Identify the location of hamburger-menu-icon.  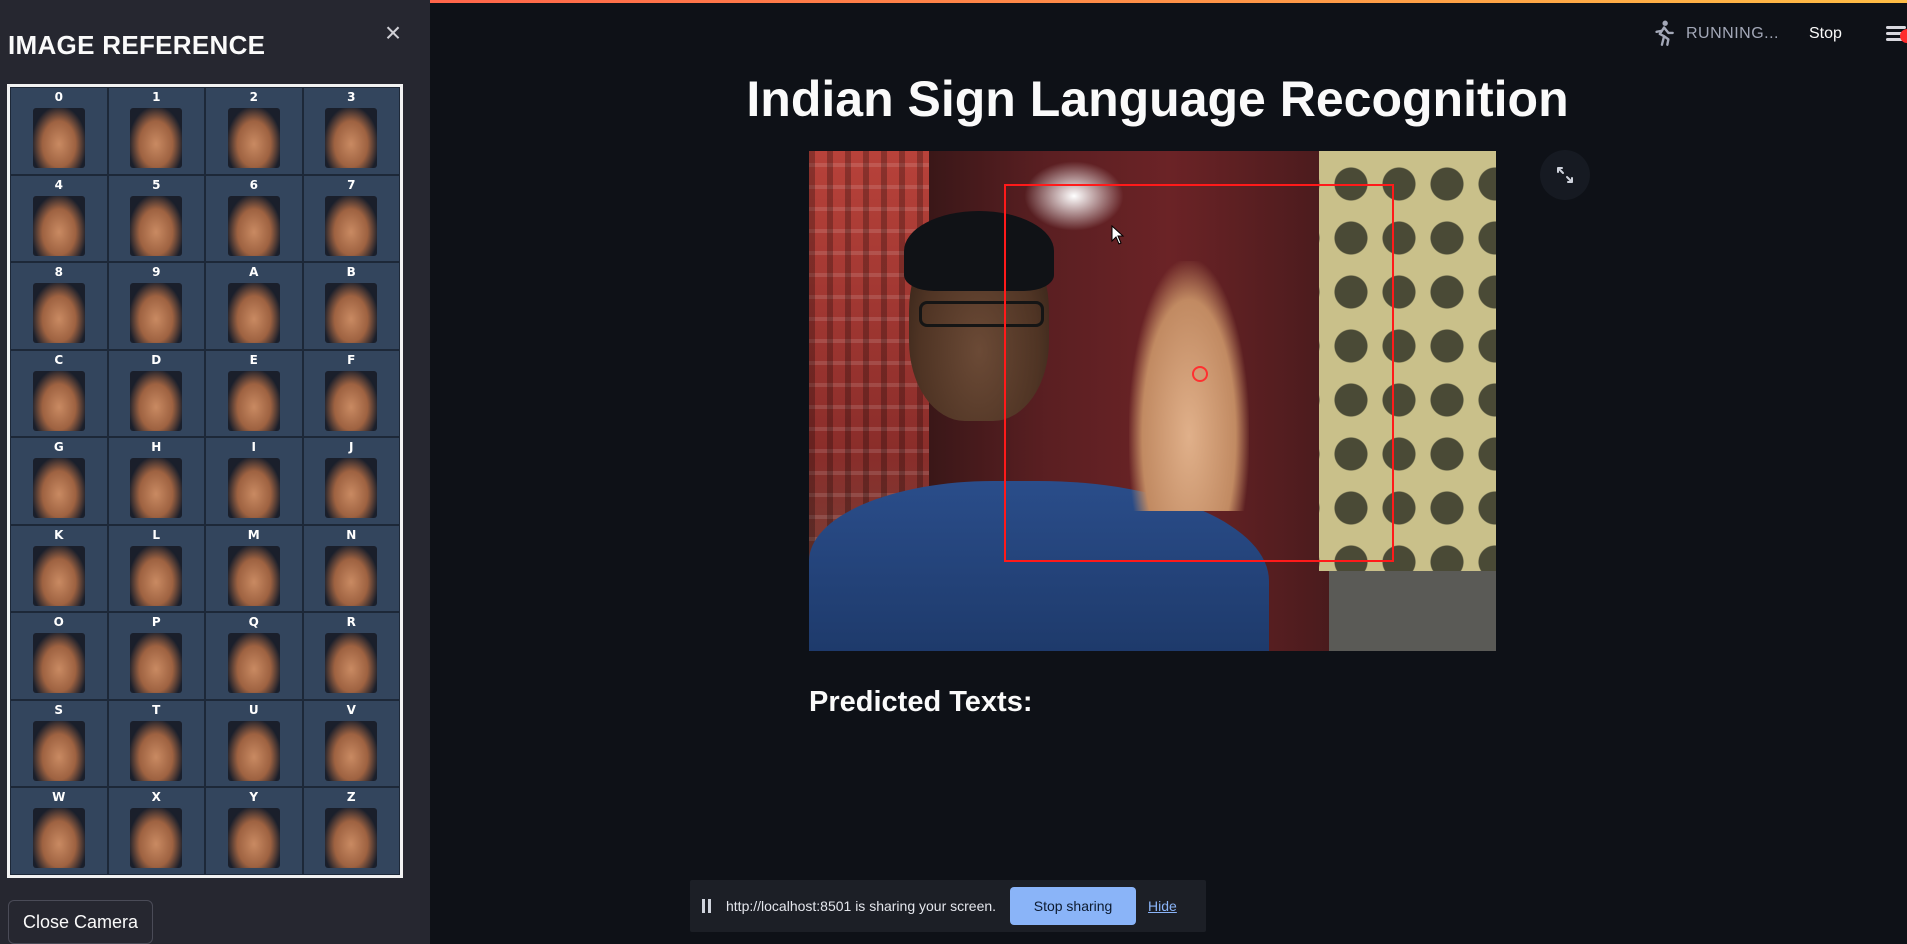
(1896, 34).